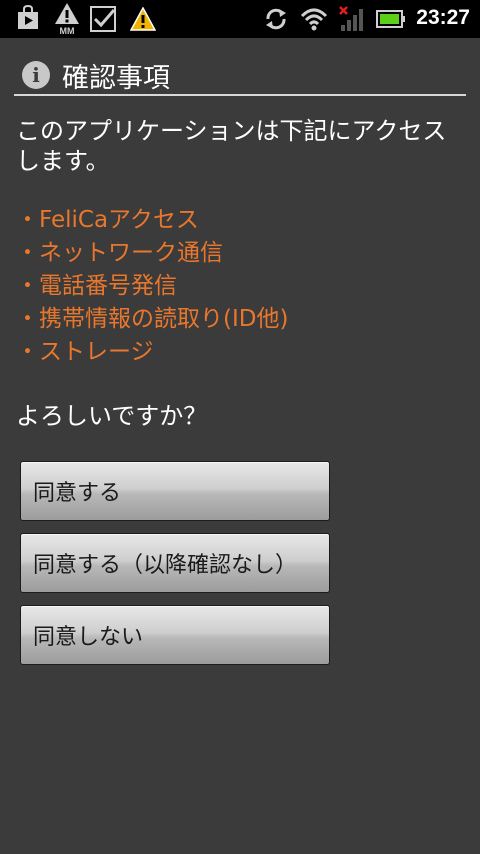 Image resolution: width=480 pixels, height=854 pixels. What do you see at coordinates (443, 17) in the screenshot?
I see `clock: 23:27` at bounding box center [443, 17].